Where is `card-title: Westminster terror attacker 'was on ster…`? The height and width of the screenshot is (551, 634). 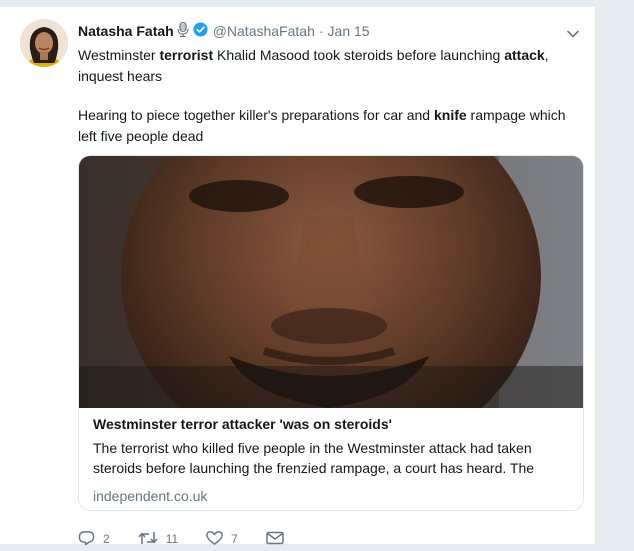
card-title: Westminster terror attacker 'was on ster… is located at coordinates (333, 424).